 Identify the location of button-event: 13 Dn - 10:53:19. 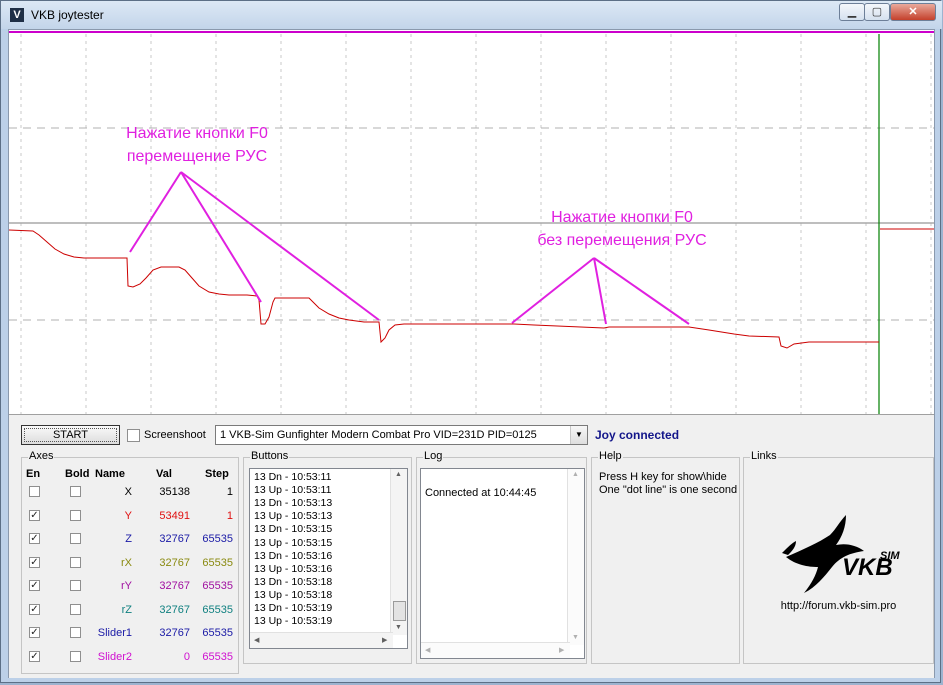
(293, 608).